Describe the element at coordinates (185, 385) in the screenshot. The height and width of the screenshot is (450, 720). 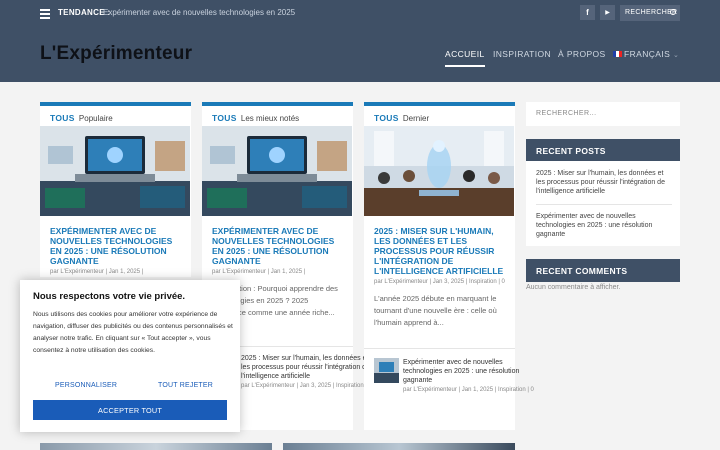
I see `reject-all-button: TOUT REJETER` at that location.